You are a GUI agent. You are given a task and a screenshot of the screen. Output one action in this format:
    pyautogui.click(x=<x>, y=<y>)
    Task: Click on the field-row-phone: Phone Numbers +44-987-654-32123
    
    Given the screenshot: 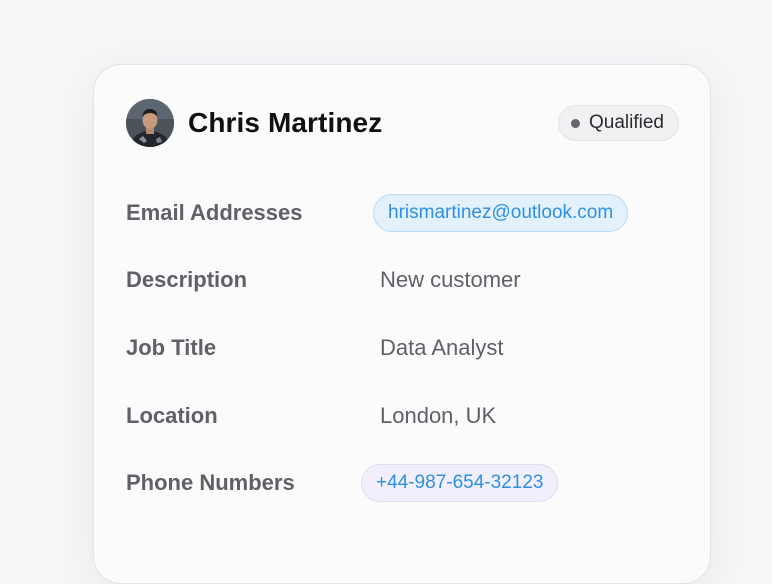 What is the action you would take?
    pyautogui.click(x=402, y=483)
    